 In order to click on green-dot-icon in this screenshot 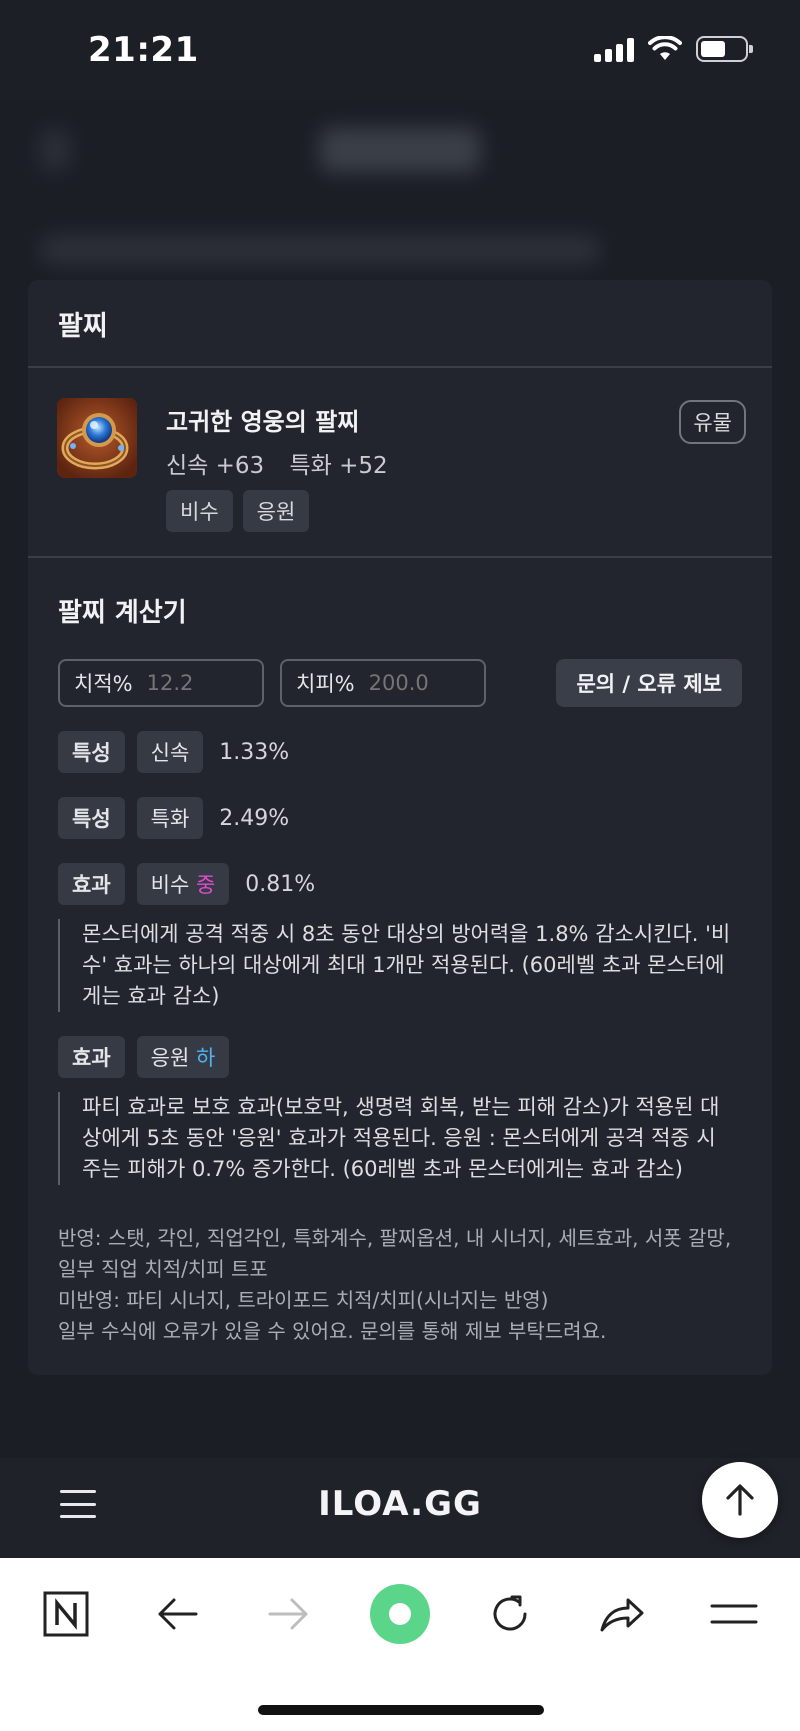, I will do `click(400, 1614)`.